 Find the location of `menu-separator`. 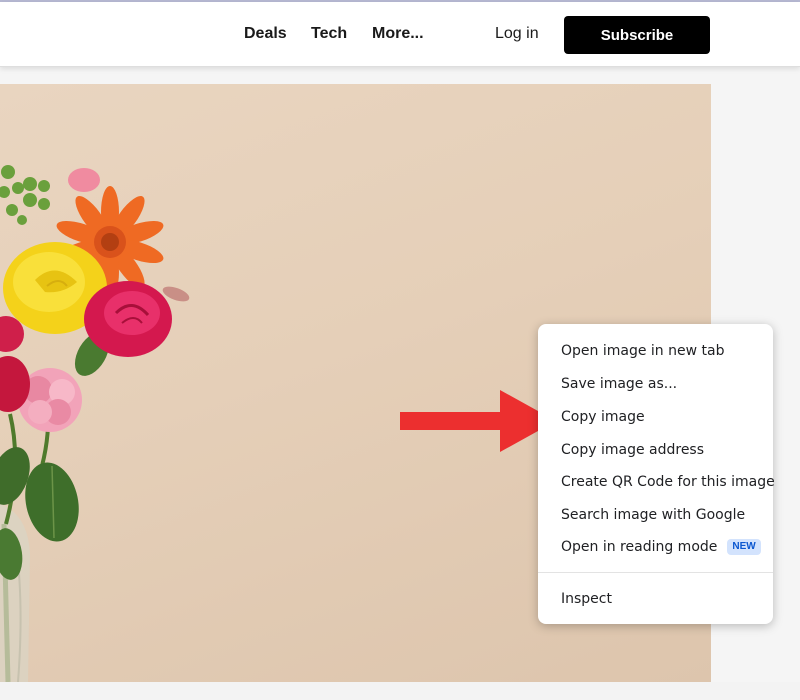

menu-separator is located at coordinates (655, 572).